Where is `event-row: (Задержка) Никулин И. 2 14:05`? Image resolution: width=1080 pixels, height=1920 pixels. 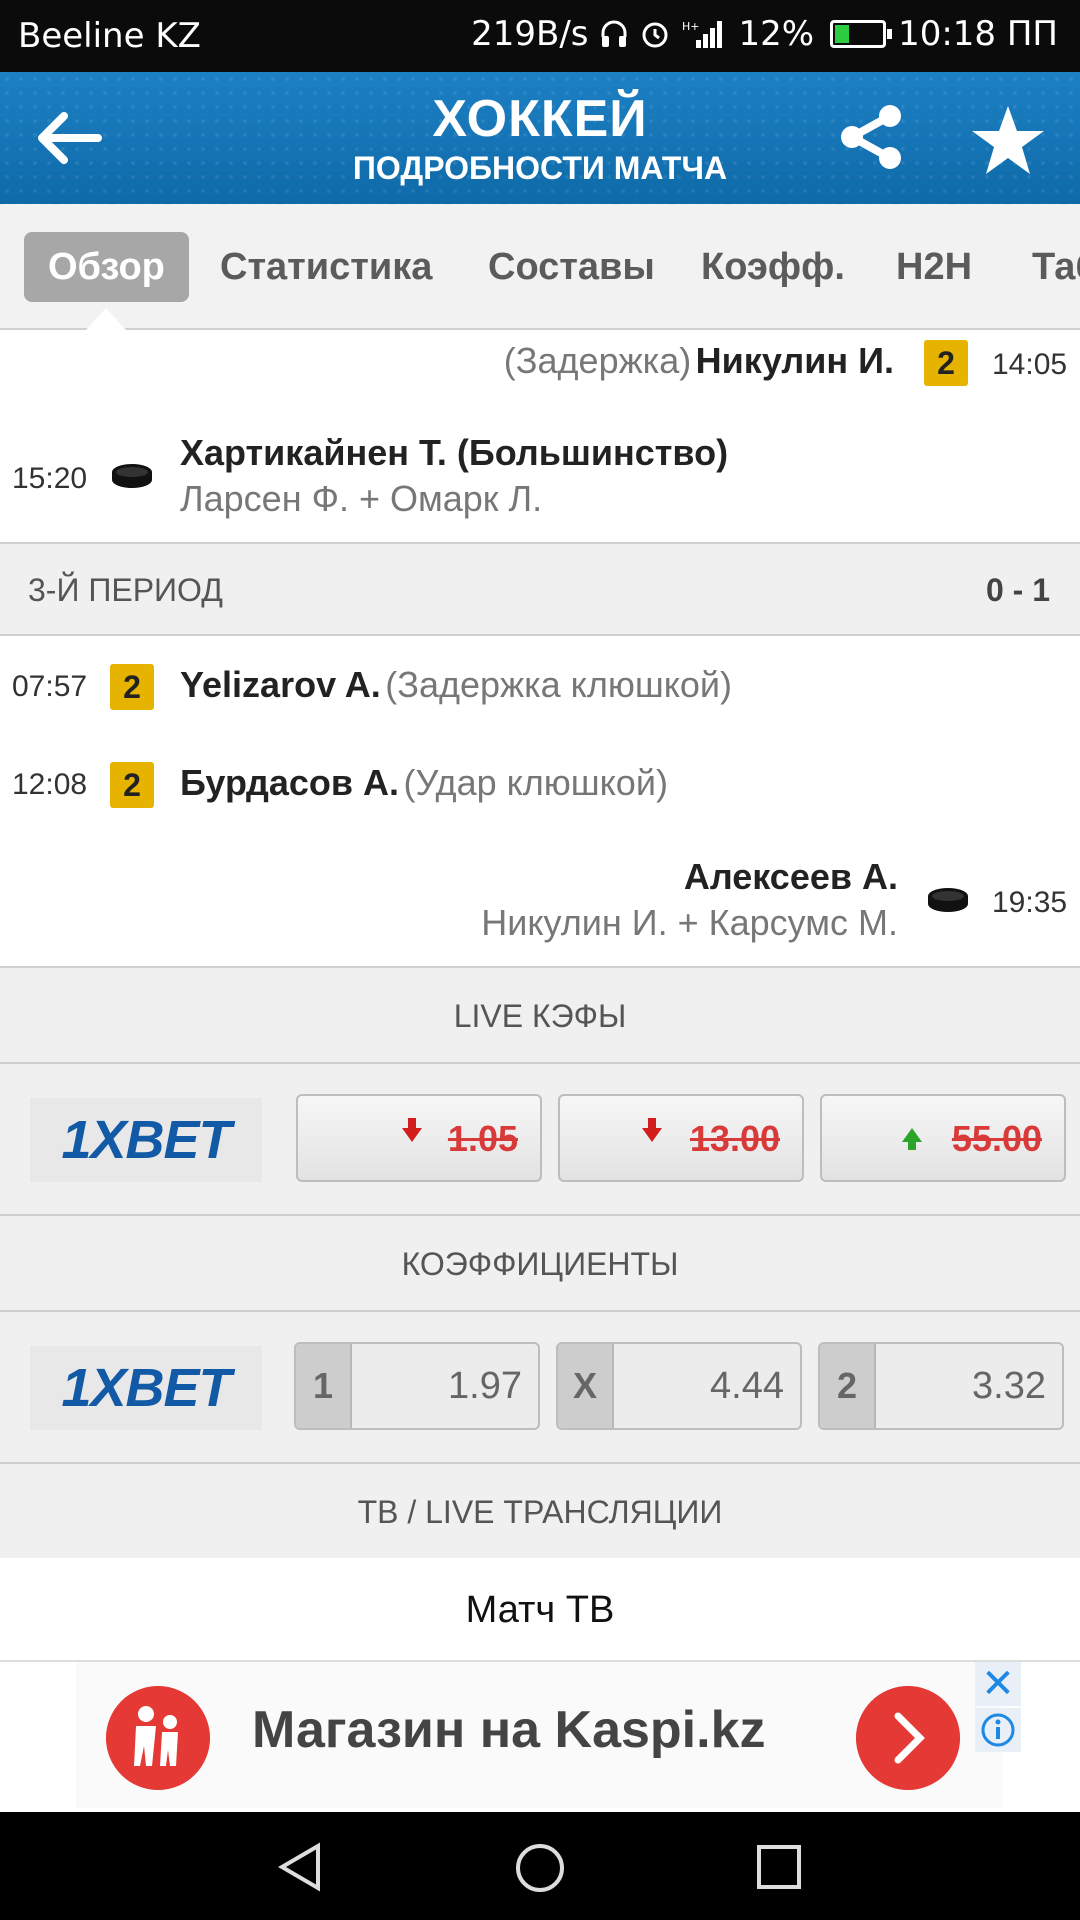
event-row: (Задержка) Никулин И. 2 14:05 is located at coordinates (540, 362).